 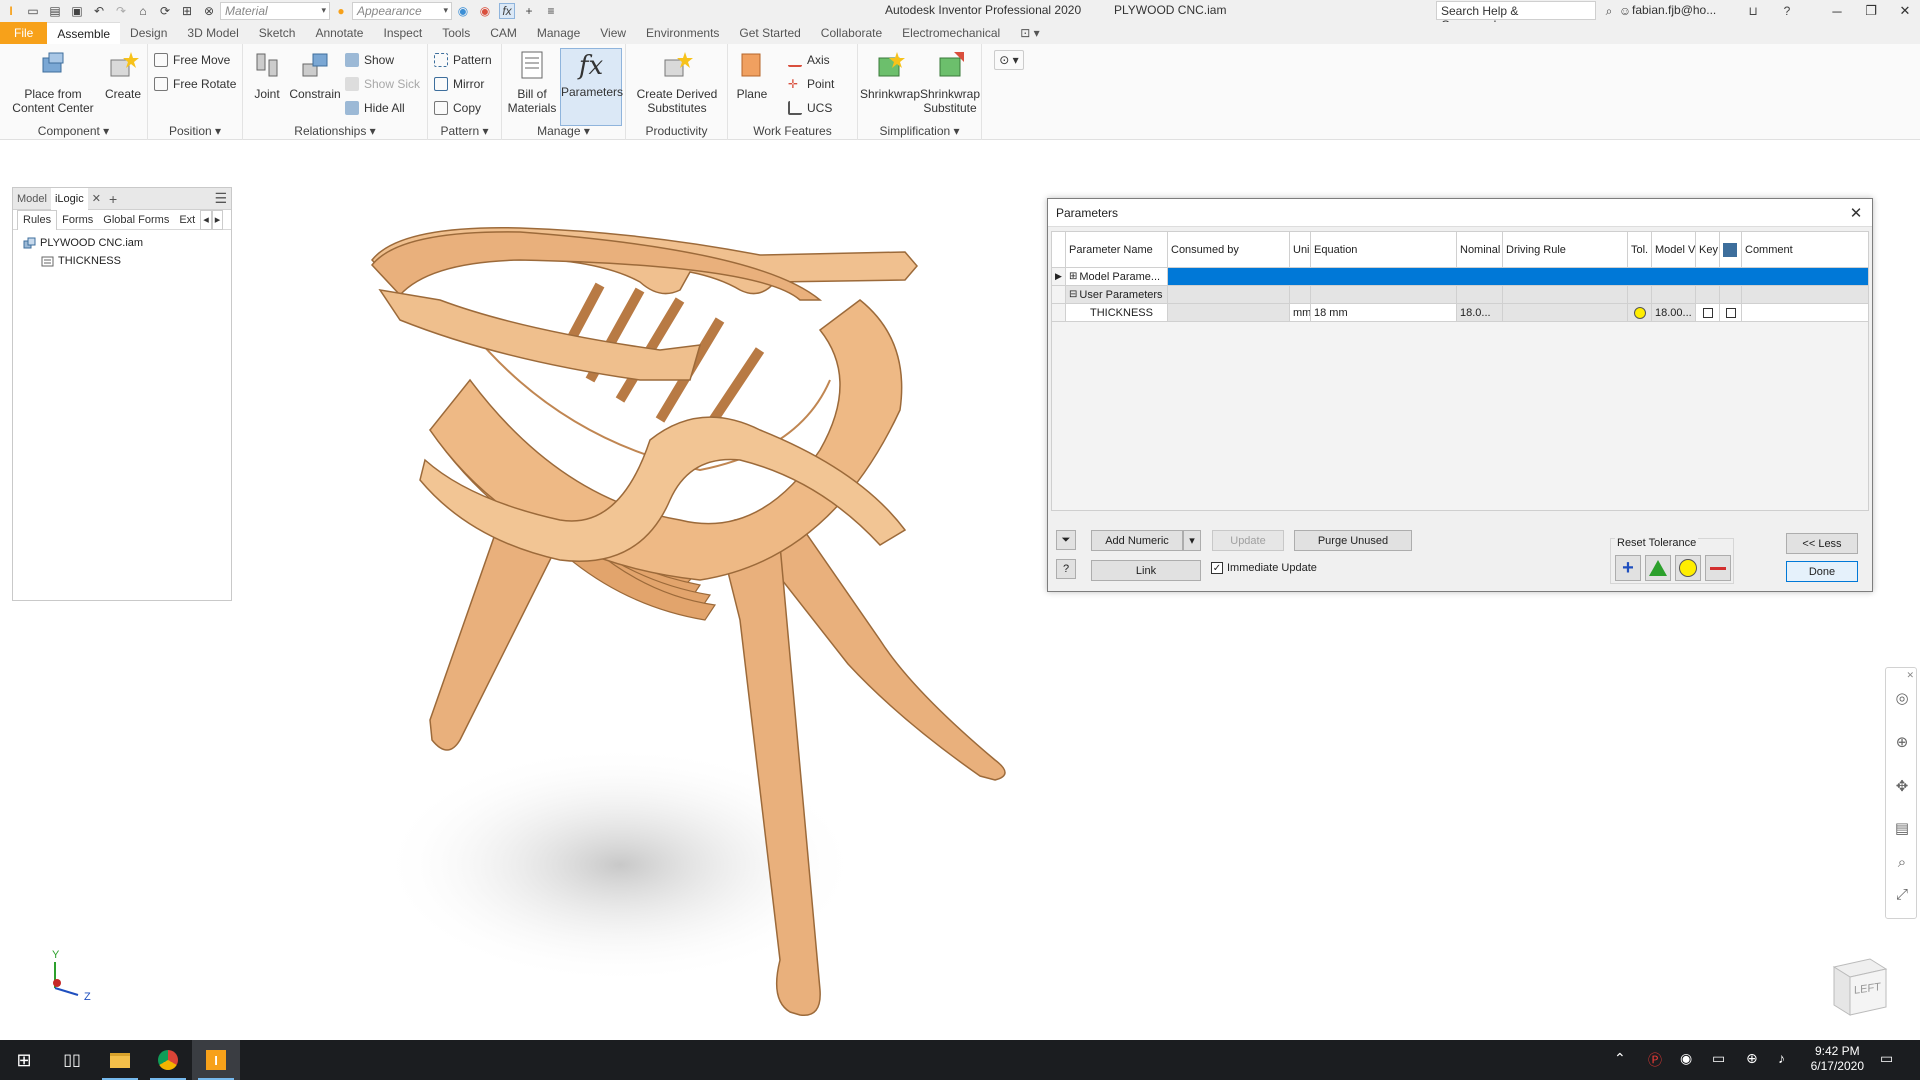 I want to click on tab-cam: CAM, so click(x=503, y=33).